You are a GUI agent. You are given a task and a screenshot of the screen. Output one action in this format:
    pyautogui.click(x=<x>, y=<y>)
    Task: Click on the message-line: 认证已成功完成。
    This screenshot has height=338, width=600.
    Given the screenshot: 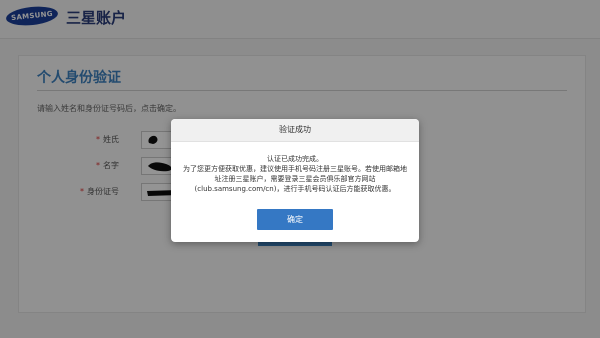 What is the action you would take?
    pyautogui.click(x=295, y=159)
    